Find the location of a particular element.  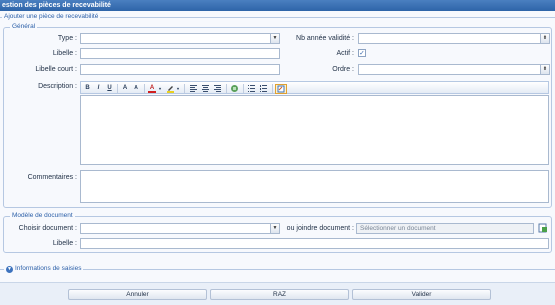

editor-toolbar: B I U A A A ▾ ▾ is located at coordinates (314, 87).